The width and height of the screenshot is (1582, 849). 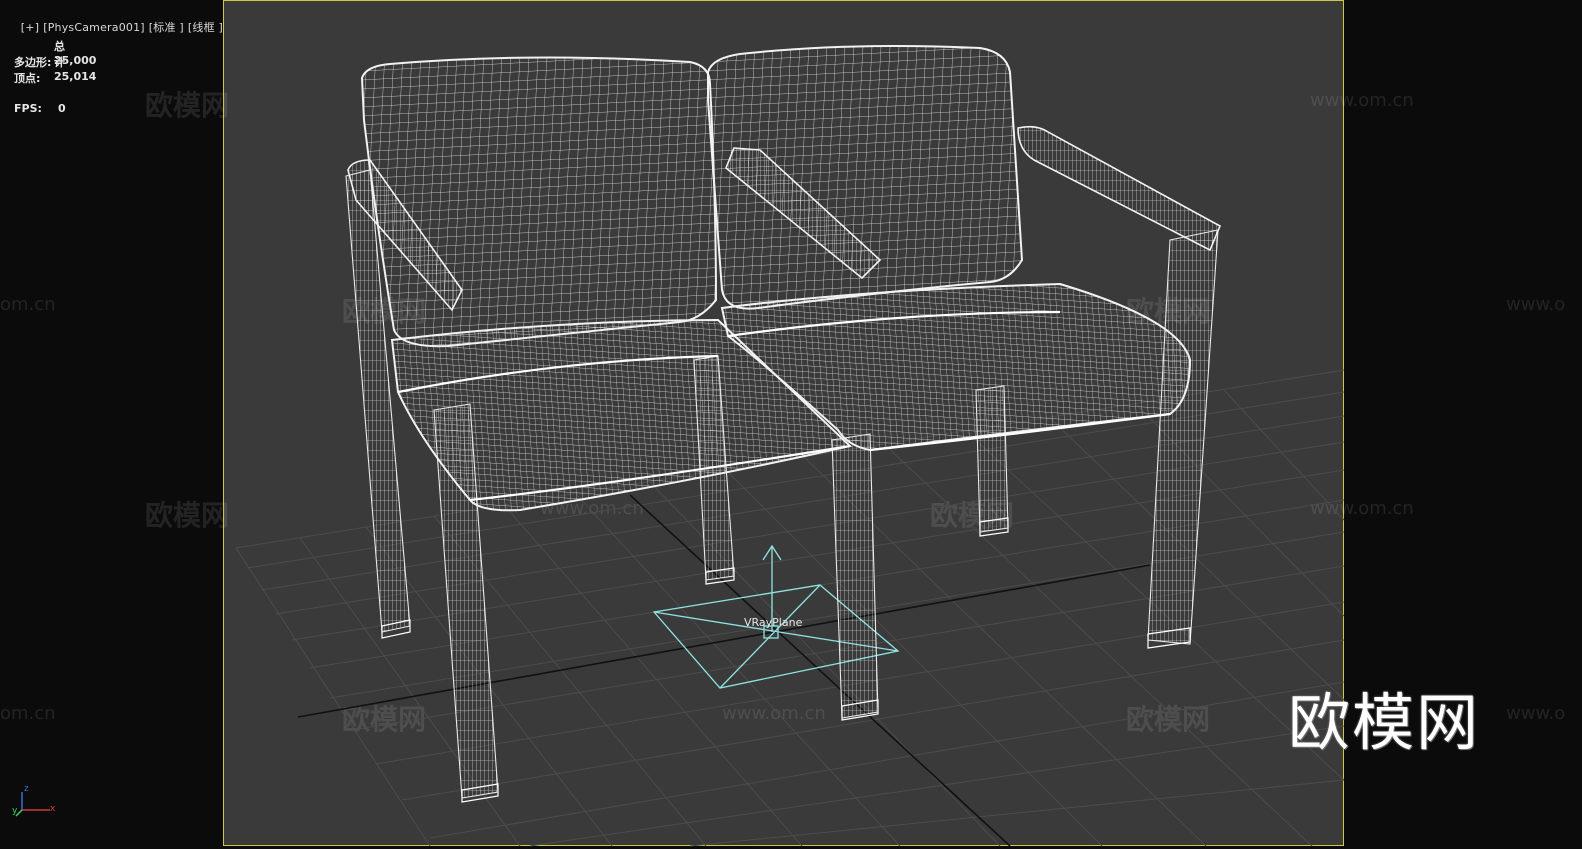 I want to click on vray-plane-label: VRayPlane, so click(x=773, y=622).